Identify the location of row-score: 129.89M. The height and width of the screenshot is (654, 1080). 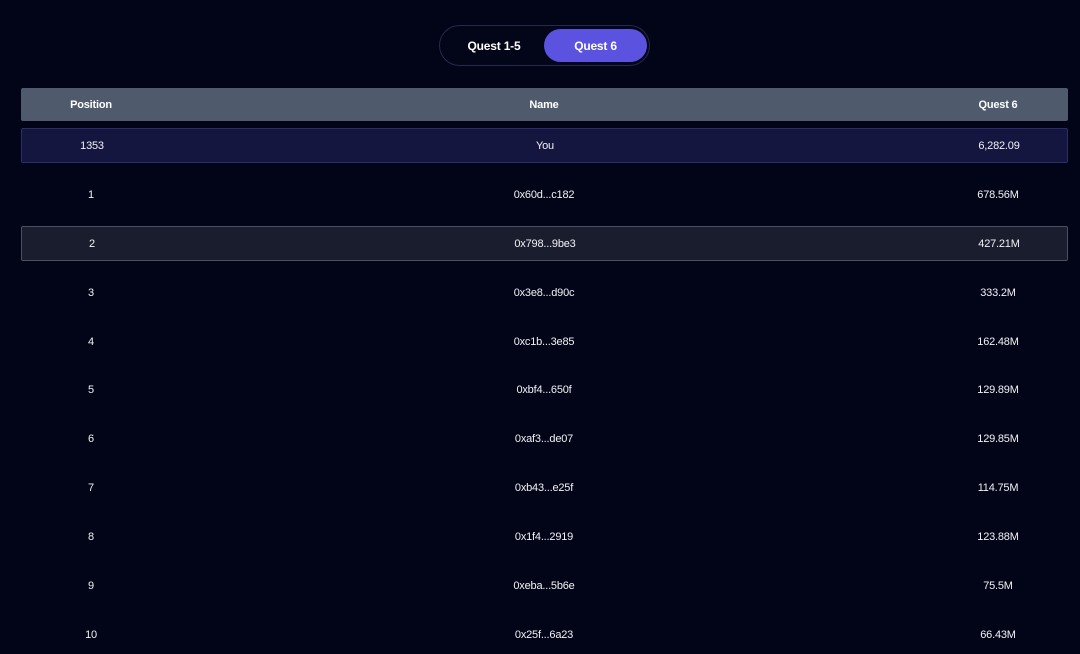
(998, 389).